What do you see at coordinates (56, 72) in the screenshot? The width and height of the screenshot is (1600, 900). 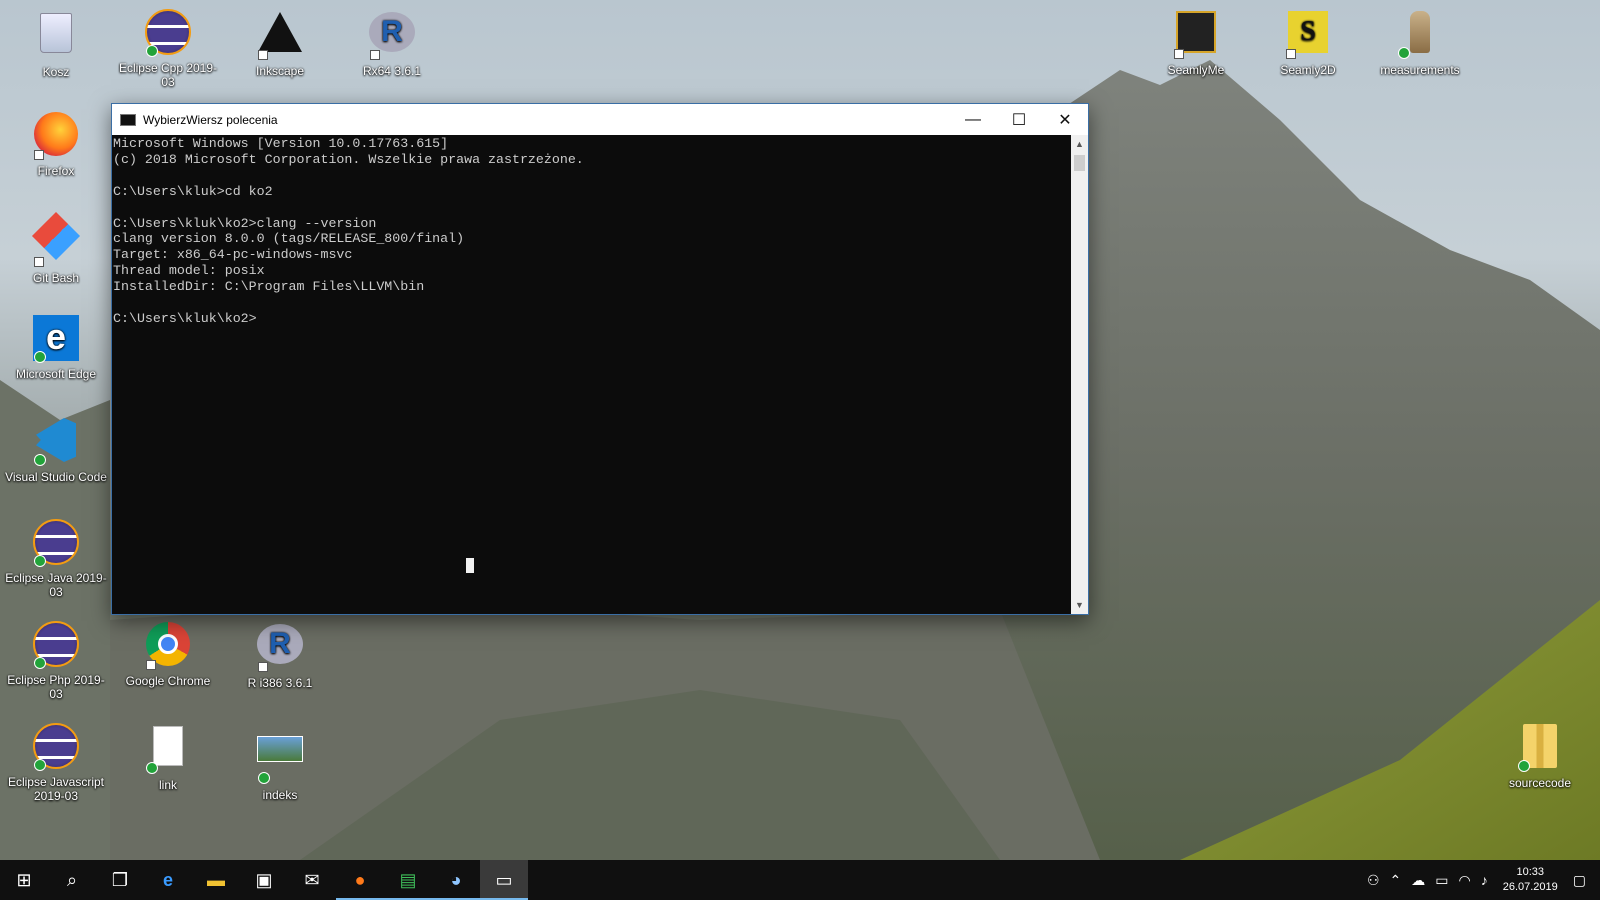 I see `icon-label: Kosz` at bounding box center [56, 72].